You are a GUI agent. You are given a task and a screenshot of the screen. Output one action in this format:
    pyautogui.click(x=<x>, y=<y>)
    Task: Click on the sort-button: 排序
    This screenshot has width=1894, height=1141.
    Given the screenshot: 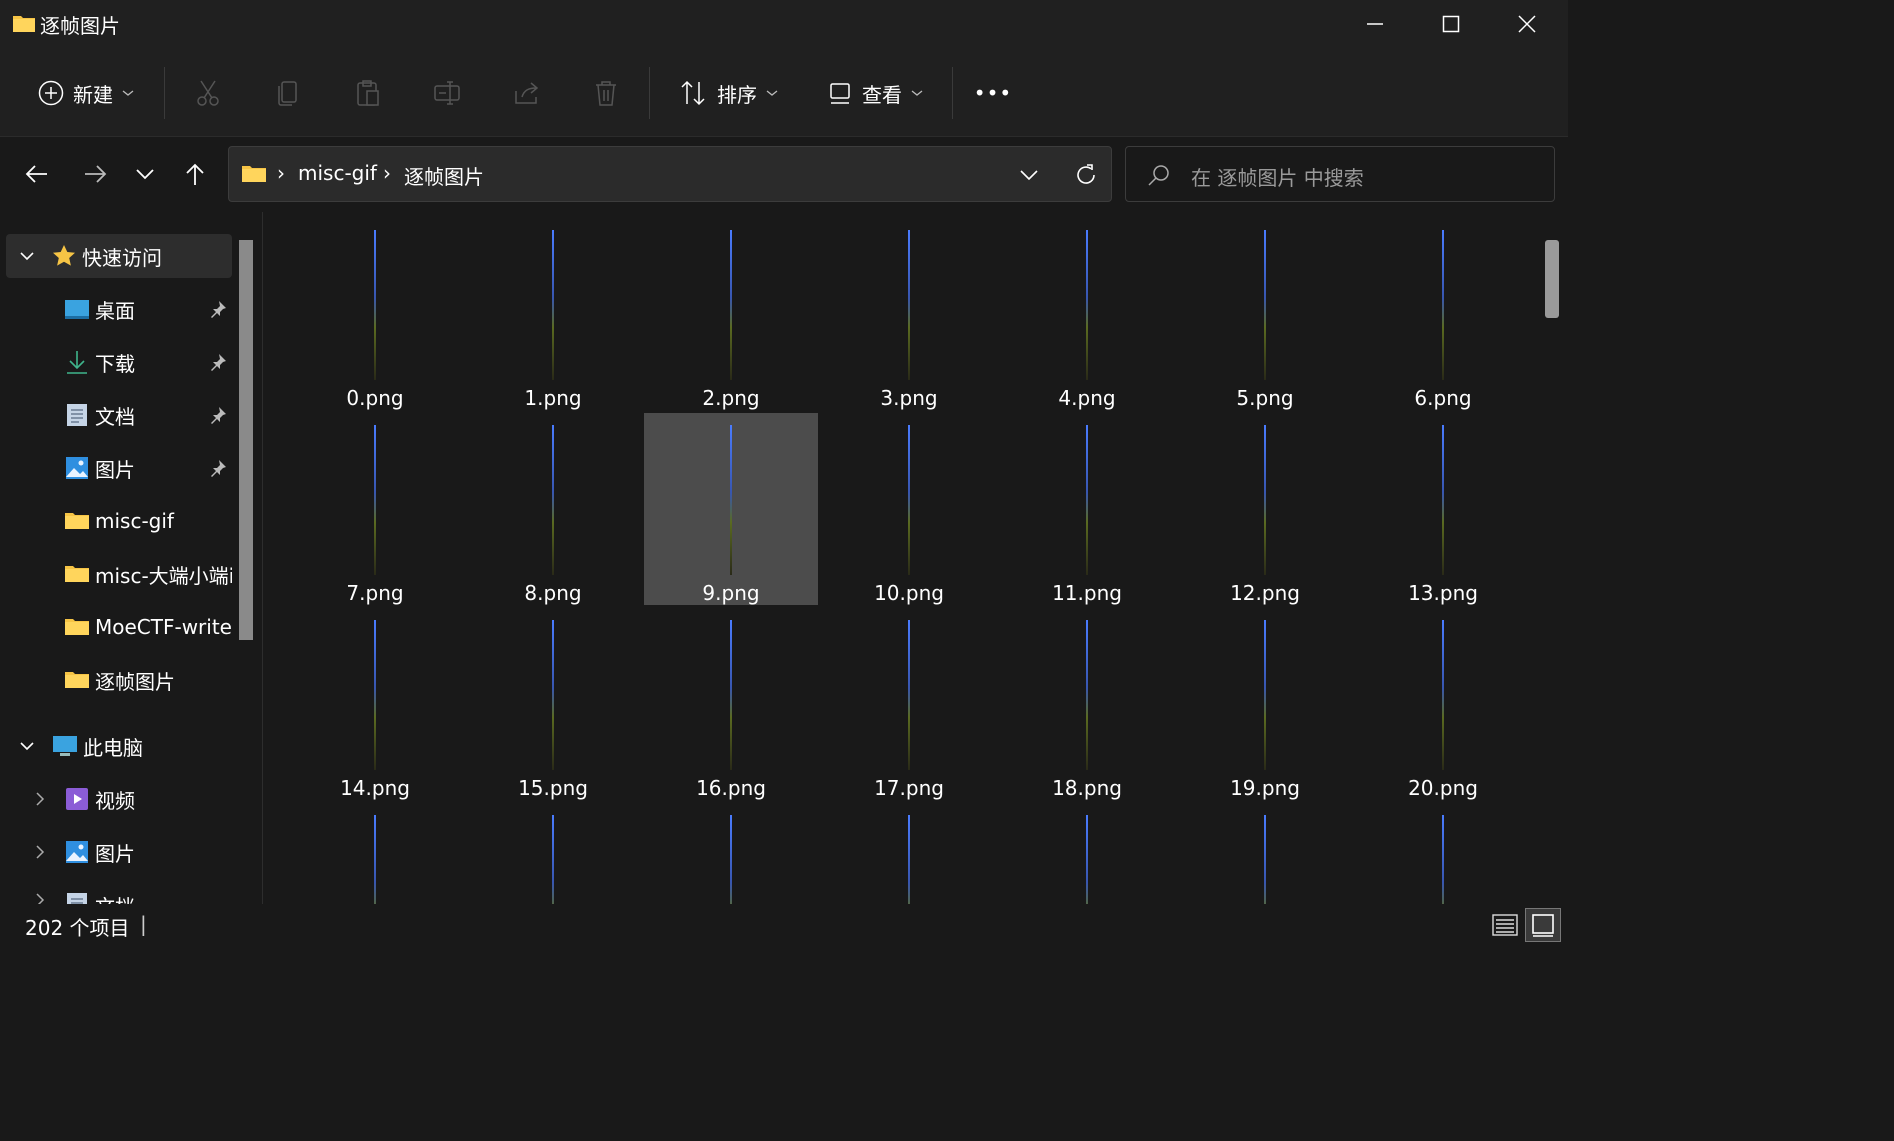 What is the action you would take?
    pyautogui.click(x=729, y=93)
    